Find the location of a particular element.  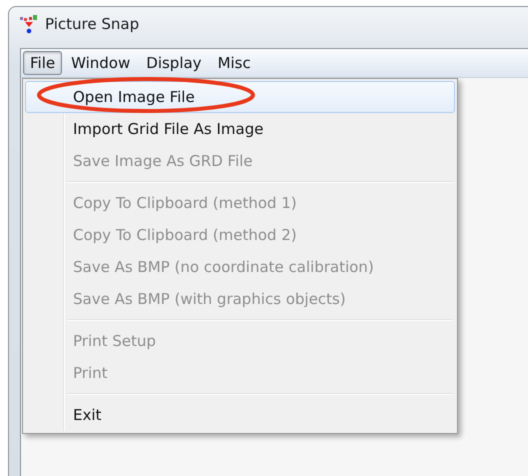

menu-entry: Import Grid File As Image is located at coordinates (240, 129).